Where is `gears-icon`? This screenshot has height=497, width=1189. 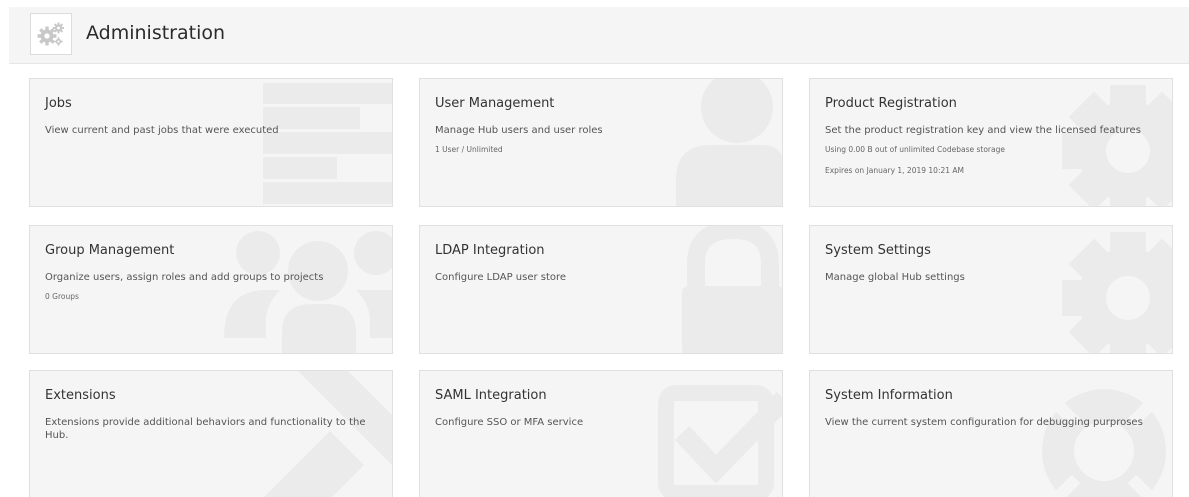
gears-icon is located at coordinates (50, 34).